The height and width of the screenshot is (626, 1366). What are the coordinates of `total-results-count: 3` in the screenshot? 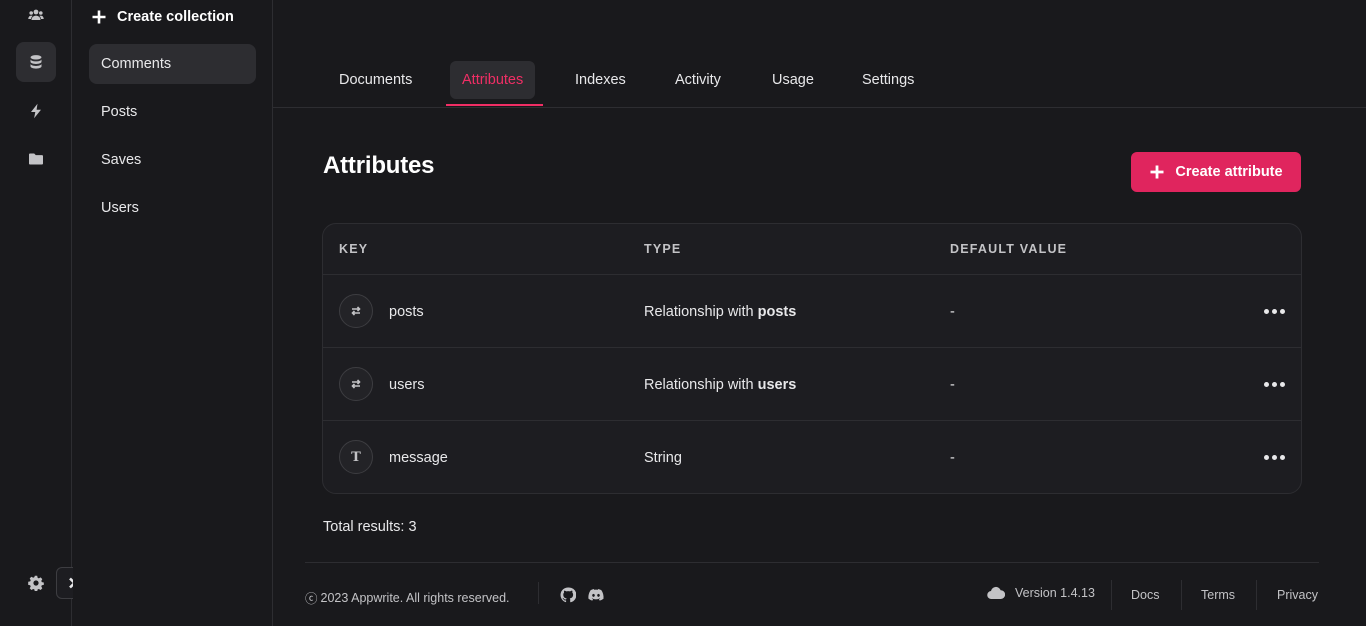 It's located at (412, 527).